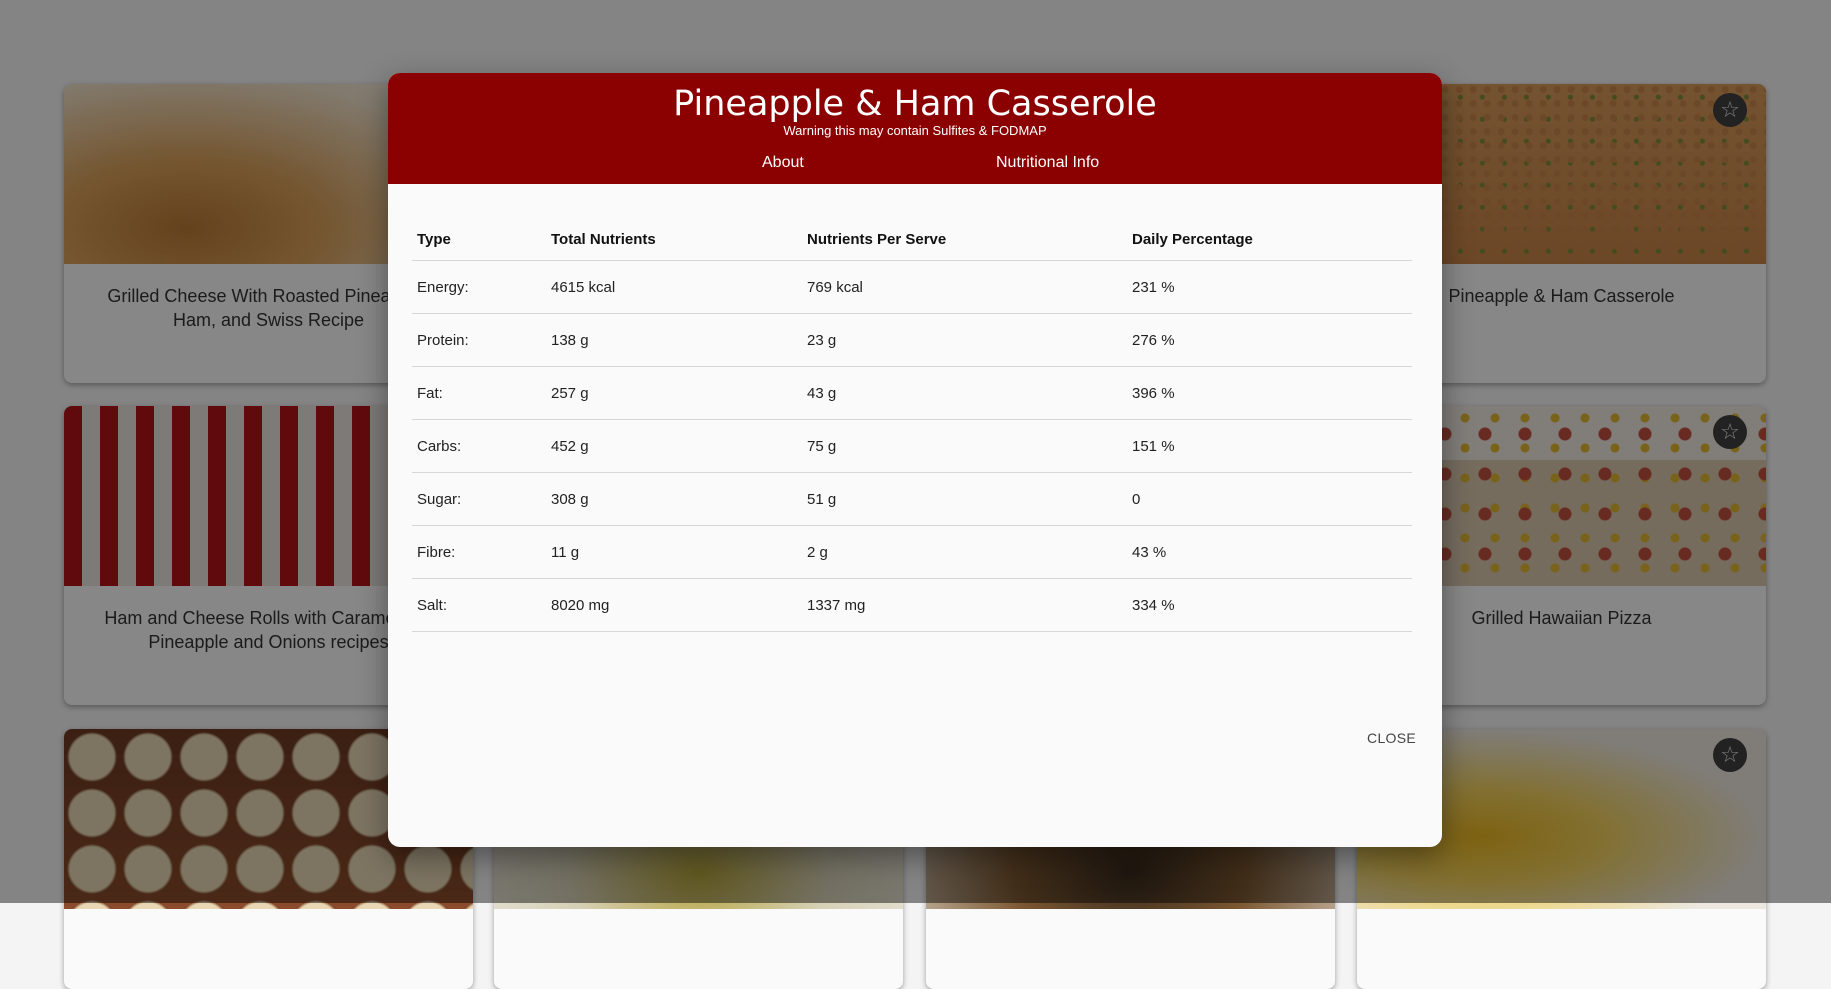  I want to click on nutrient-type: Energy:, so click(443, 287).